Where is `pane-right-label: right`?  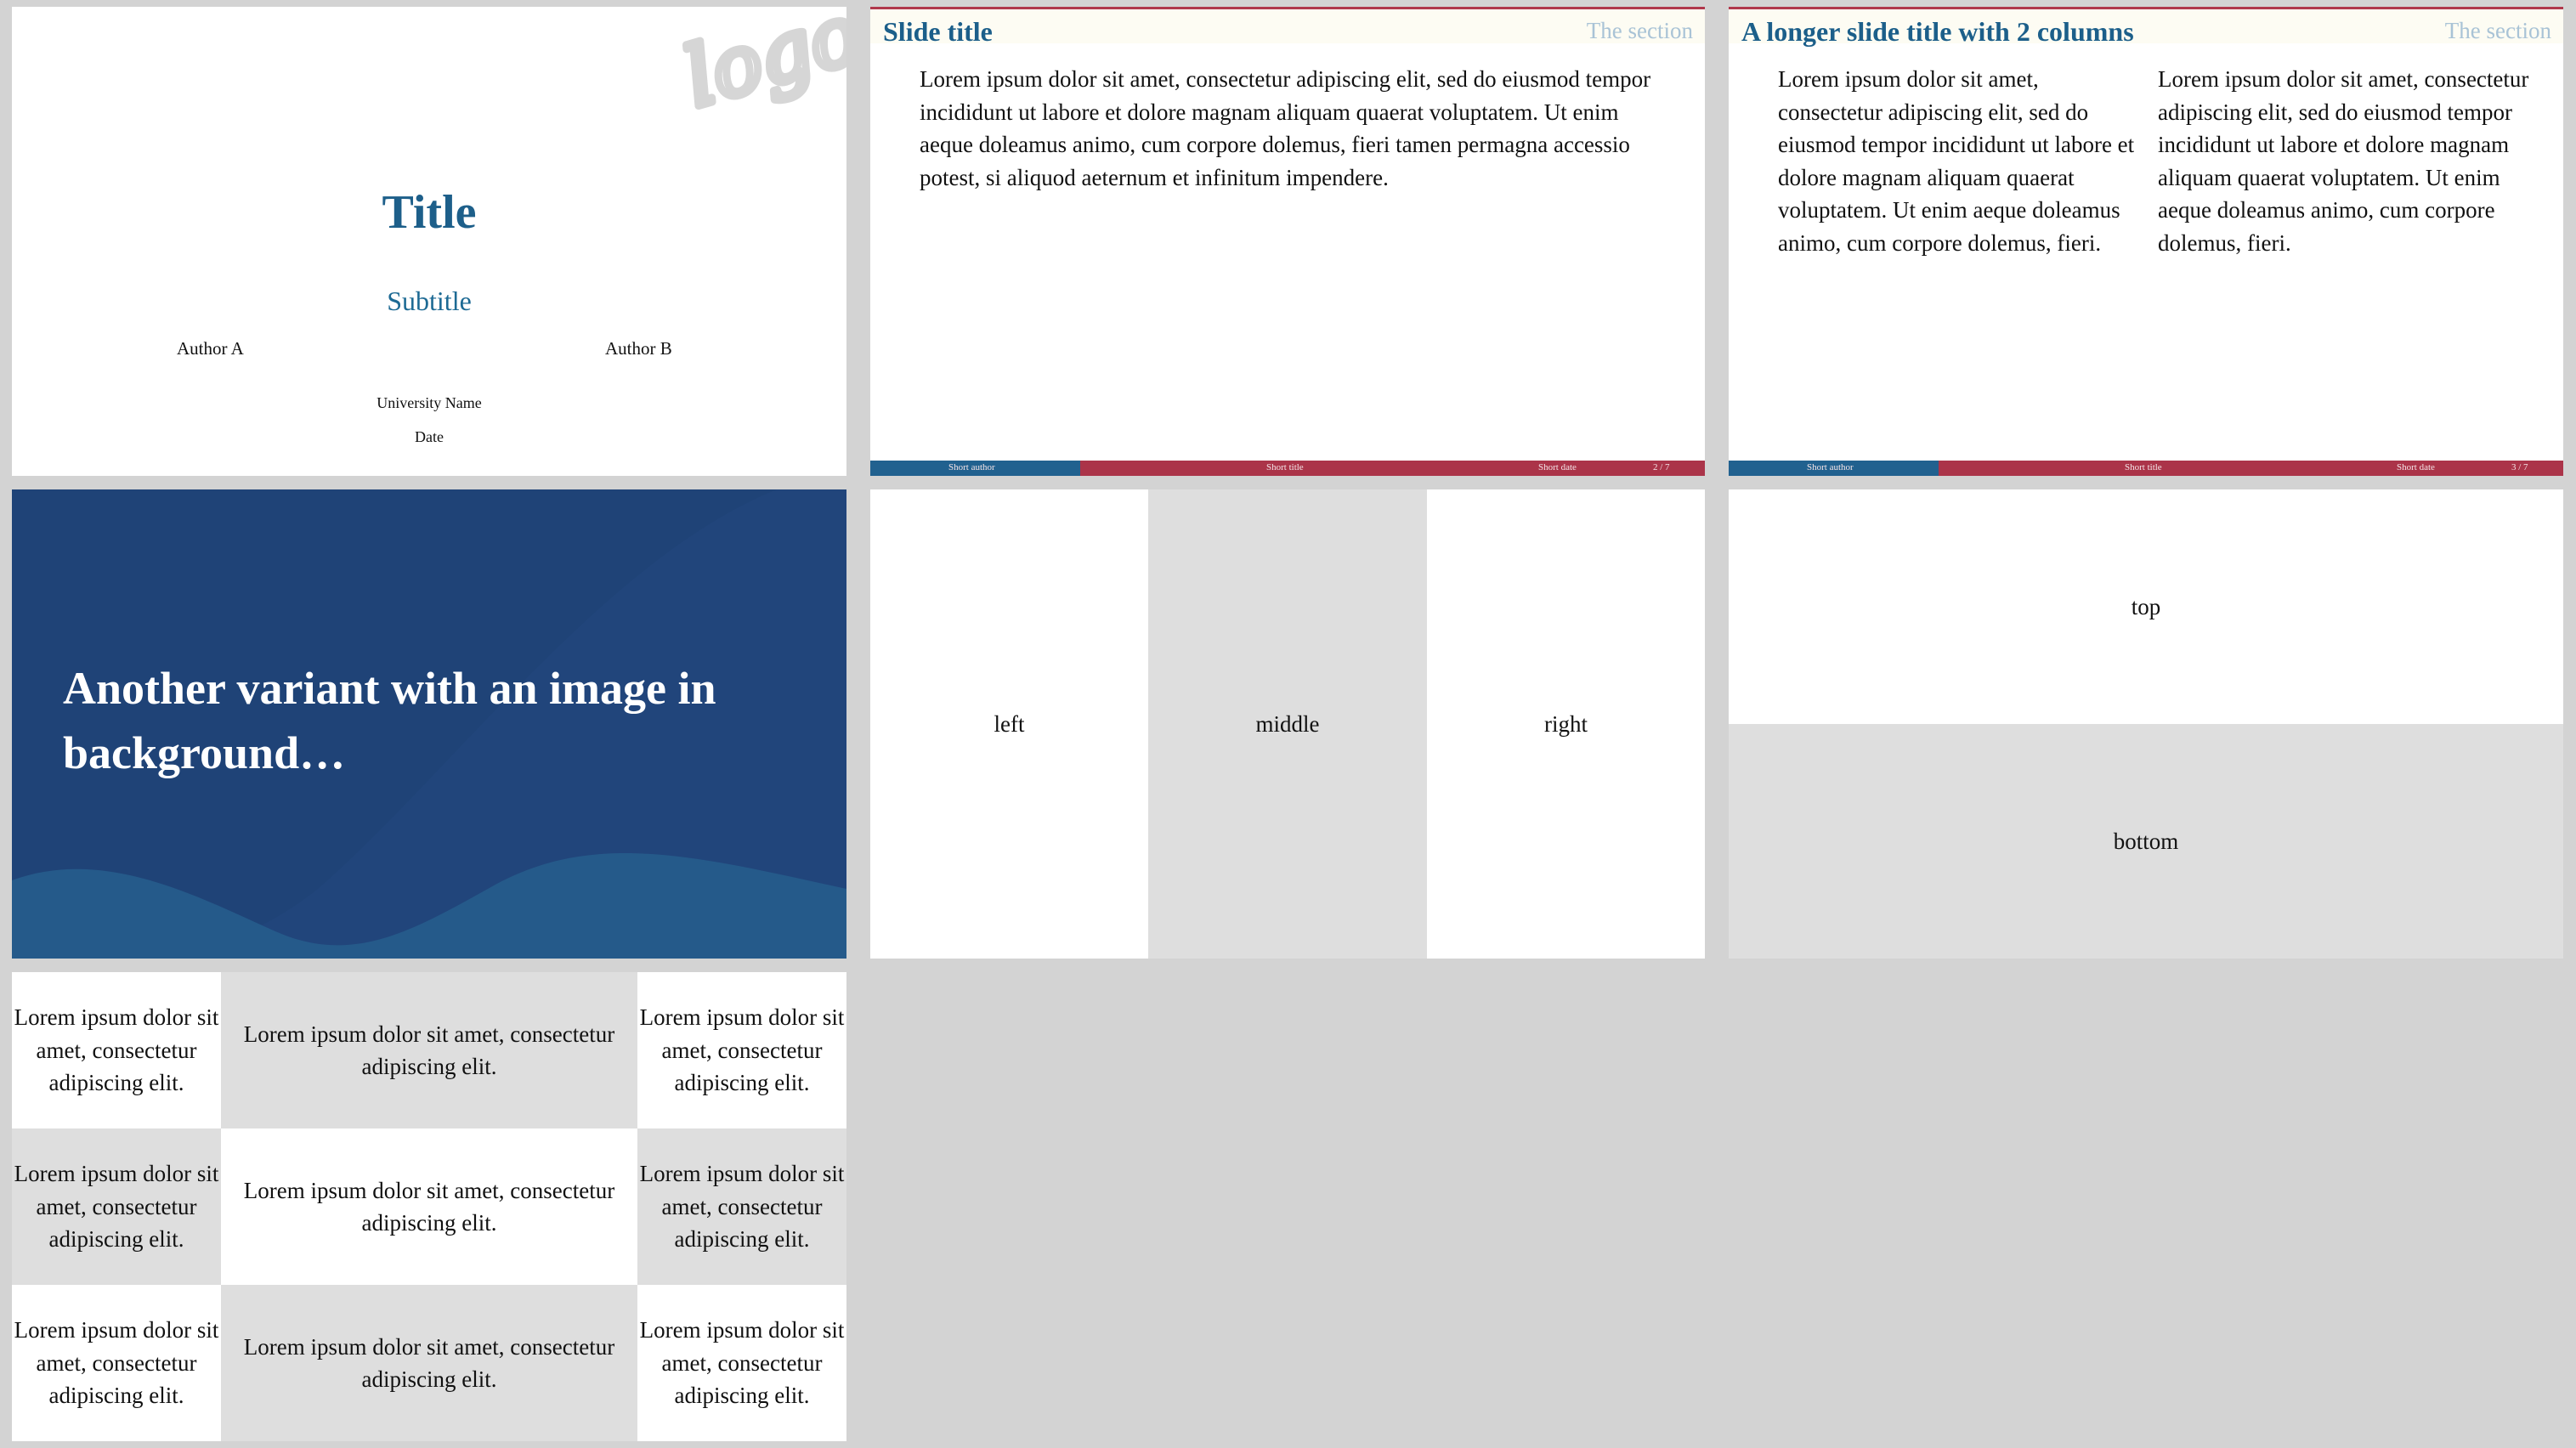 pane-right-label: right is located at coordinates (1566, 723).